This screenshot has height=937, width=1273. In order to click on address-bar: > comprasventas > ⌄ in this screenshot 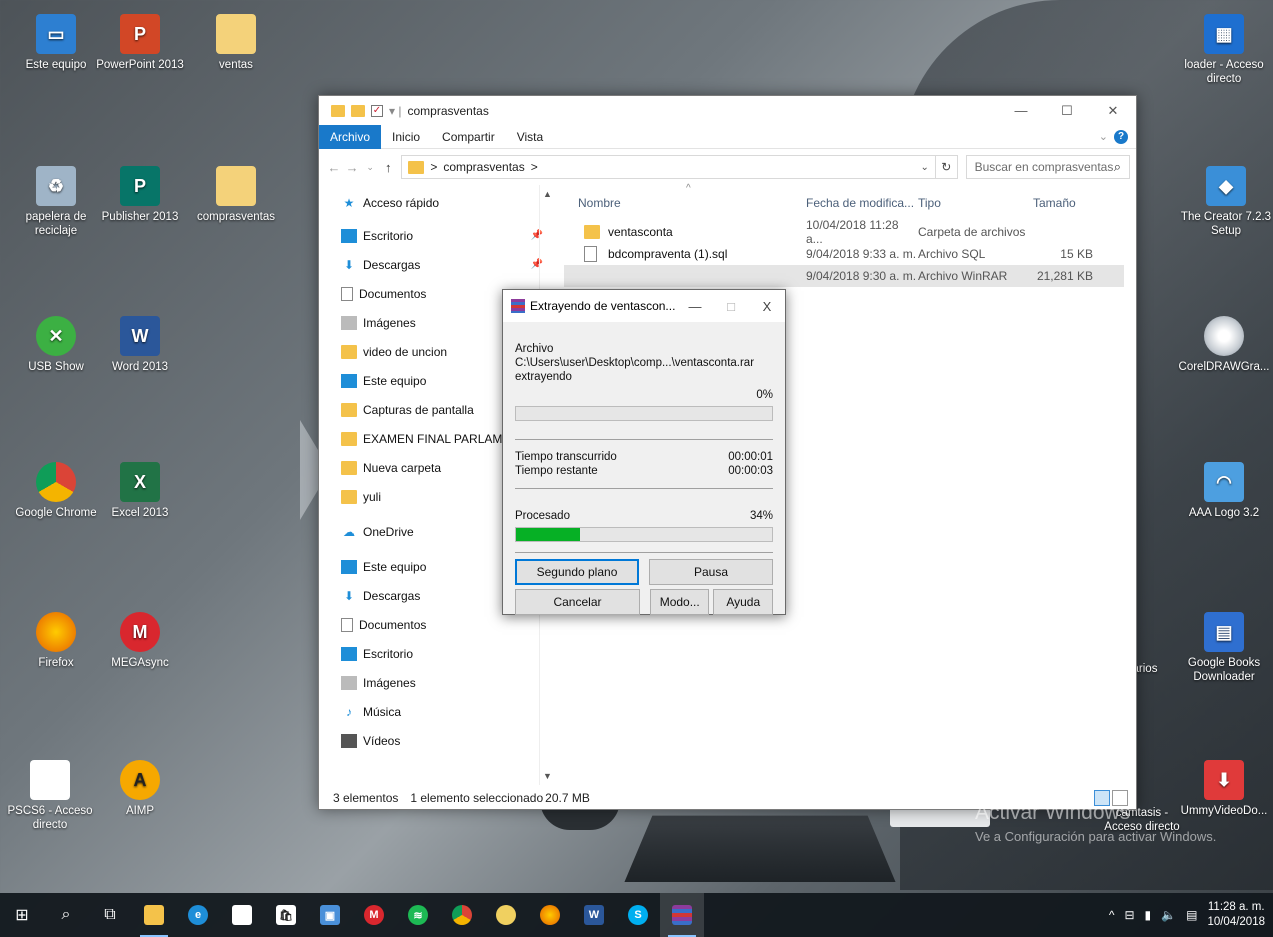, I will do `click(668, 167)`.